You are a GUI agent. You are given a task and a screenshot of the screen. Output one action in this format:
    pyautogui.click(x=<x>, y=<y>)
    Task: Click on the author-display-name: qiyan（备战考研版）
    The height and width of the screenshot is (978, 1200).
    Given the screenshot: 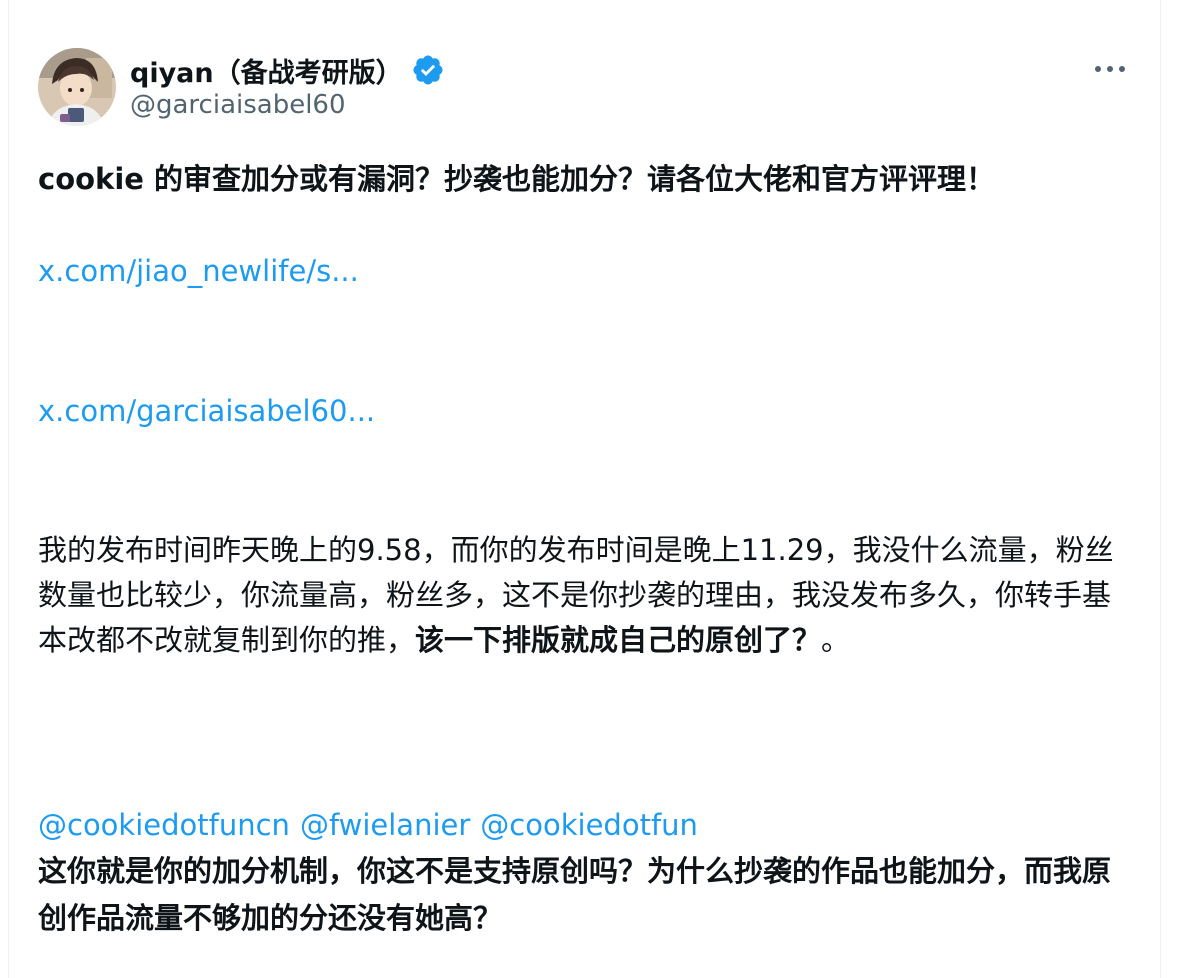 What is the action you would take?
    pyautogui.click(x=266, y=70)
    